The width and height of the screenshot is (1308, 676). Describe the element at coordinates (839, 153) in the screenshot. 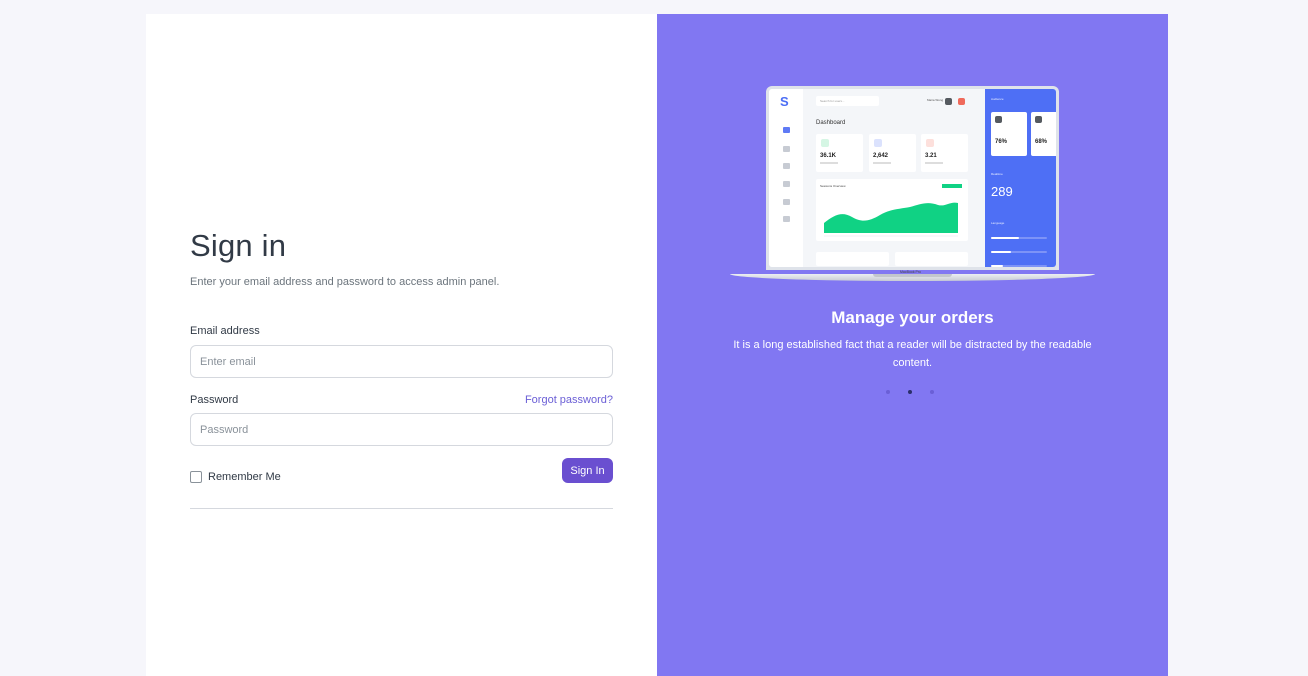

I see `mockup-stat-card: 36.1K` at that location.